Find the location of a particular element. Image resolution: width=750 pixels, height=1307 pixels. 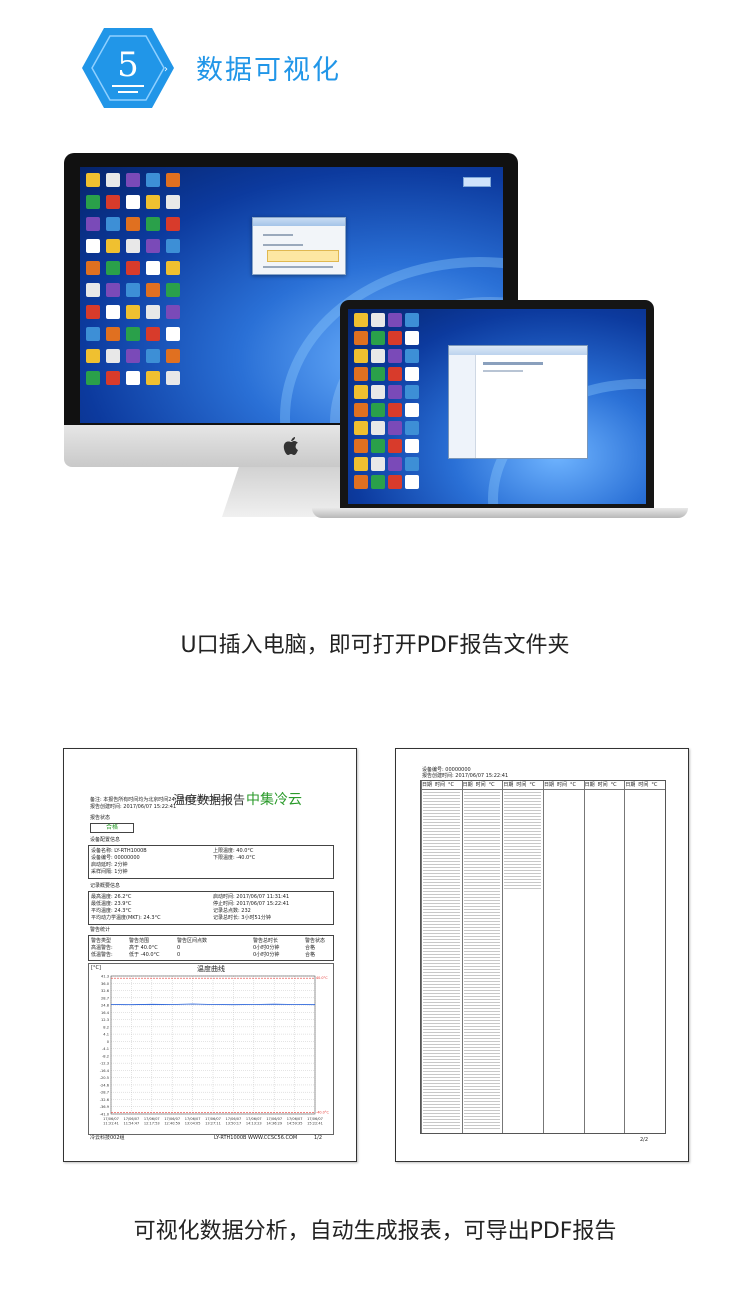

table-header-cell: °C is located at coordinates (654, 785).